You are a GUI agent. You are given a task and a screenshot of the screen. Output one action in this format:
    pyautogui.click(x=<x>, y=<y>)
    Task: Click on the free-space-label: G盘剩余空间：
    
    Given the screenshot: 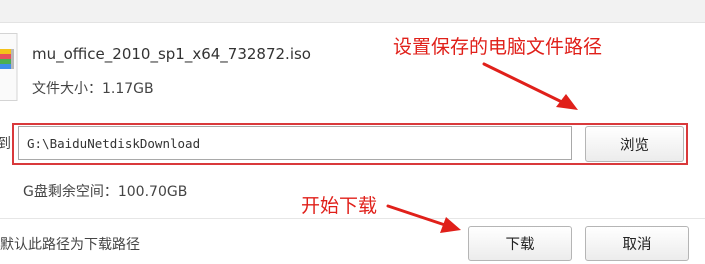 What is the action you would take?
    pyautogui.click(x=70, y=192)
    